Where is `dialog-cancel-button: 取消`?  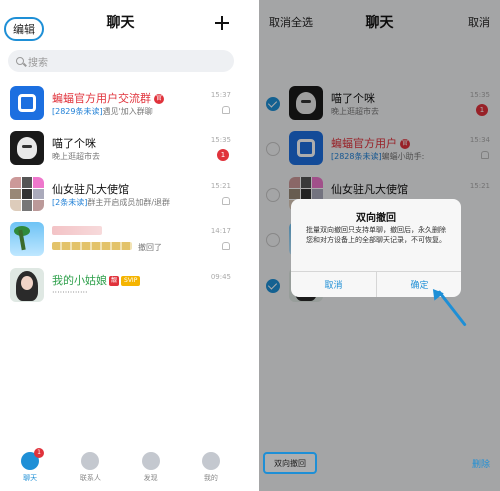
dialog-cancel-button: 取消 is located at coordinates (333, 284).